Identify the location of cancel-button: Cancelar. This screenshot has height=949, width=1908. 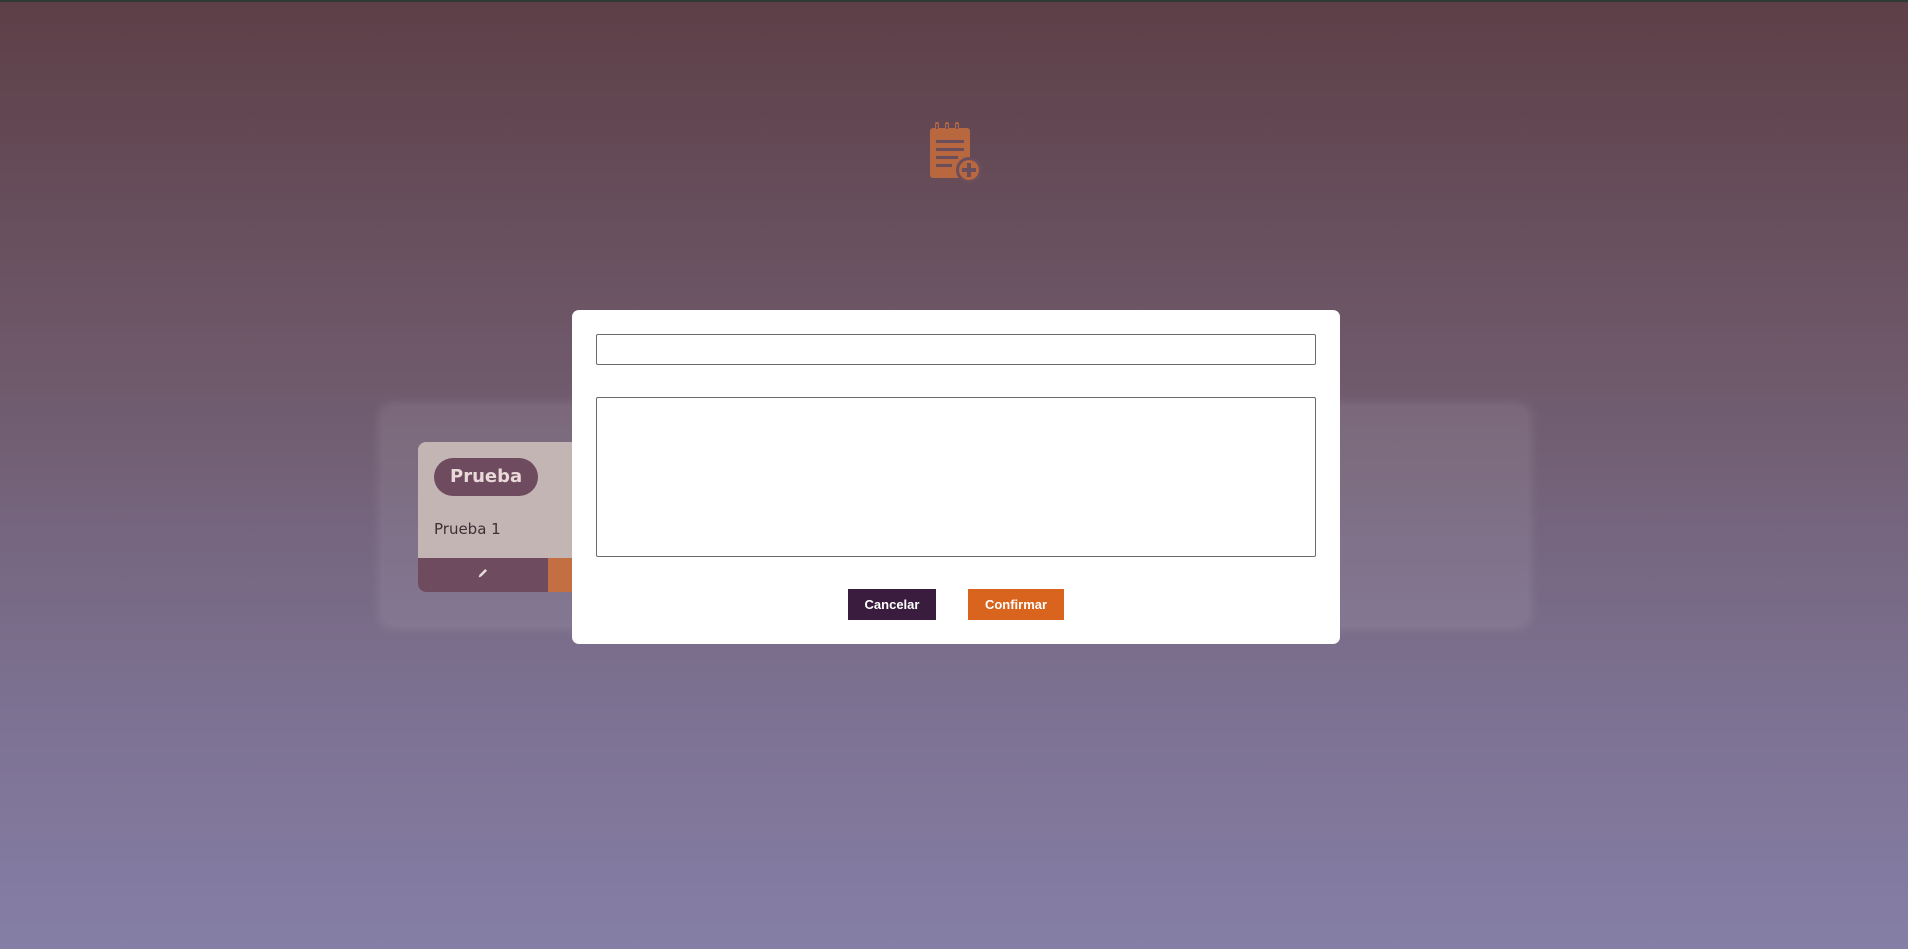
(892, 604).